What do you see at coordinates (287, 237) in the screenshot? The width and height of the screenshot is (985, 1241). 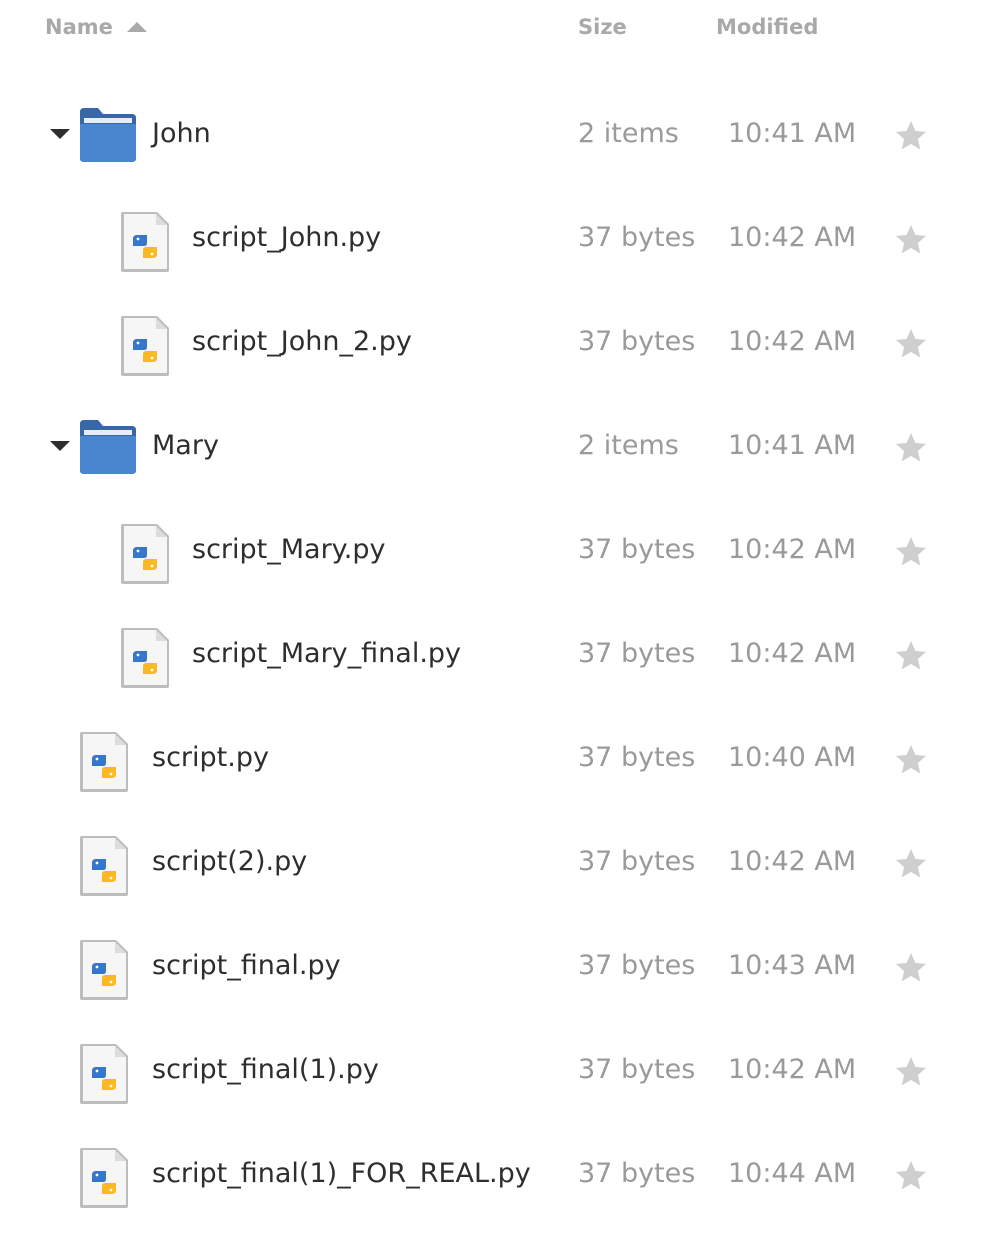 I see `row-name: script_John.py` at bounding box center [287, 237].